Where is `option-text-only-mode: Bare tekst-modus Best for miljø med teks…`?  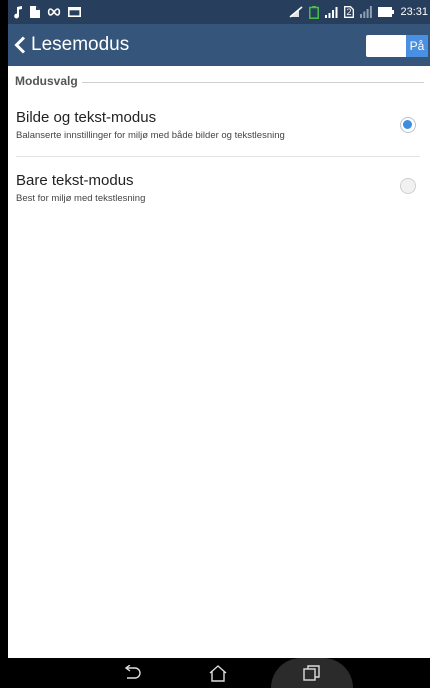
option-text-only-mode: Bare tekst-modus Best for miljø med teks… is located at coordinates (219, 186).